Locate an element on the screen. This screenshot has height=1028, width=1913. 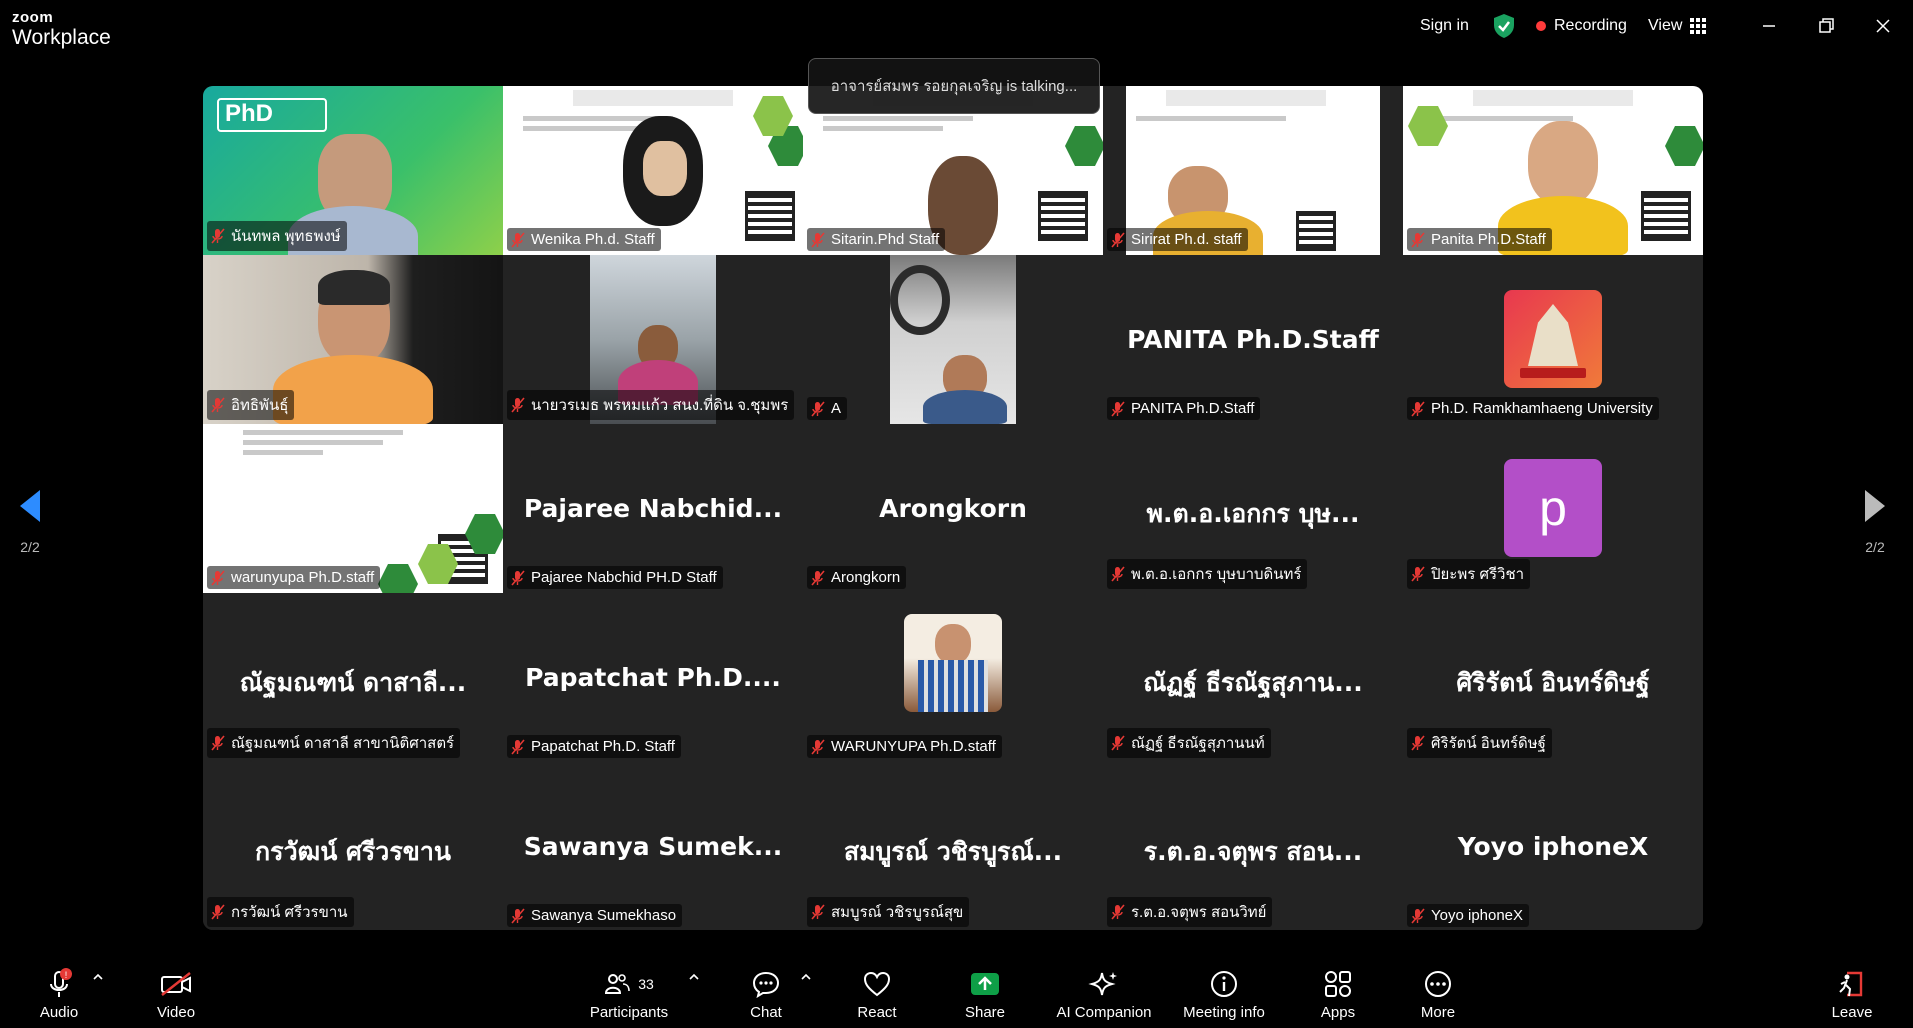
avatar: p is located at coordinates (1553, 508).